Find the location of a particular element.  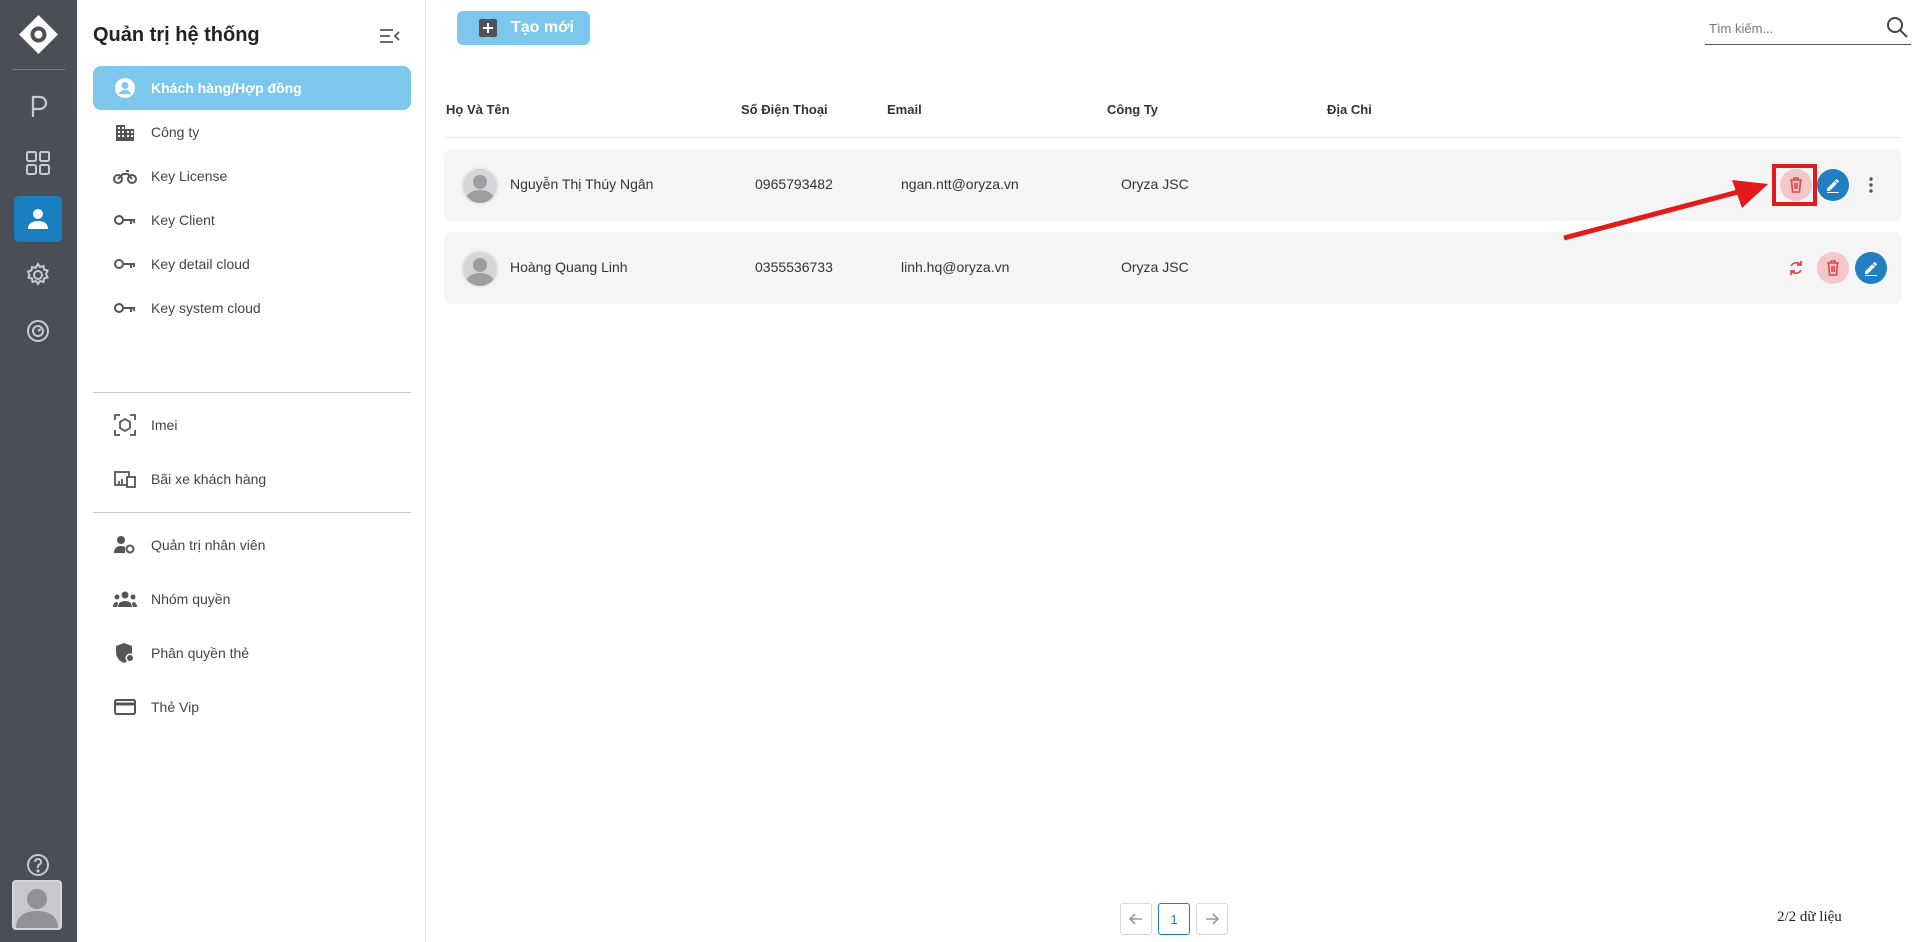

group-icon is located at coordinates (125, 599).